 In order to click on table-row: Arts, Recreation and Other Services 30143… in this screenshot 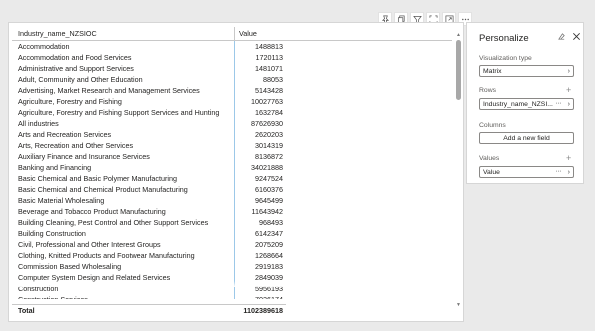, I will do `click(232, 145)`.